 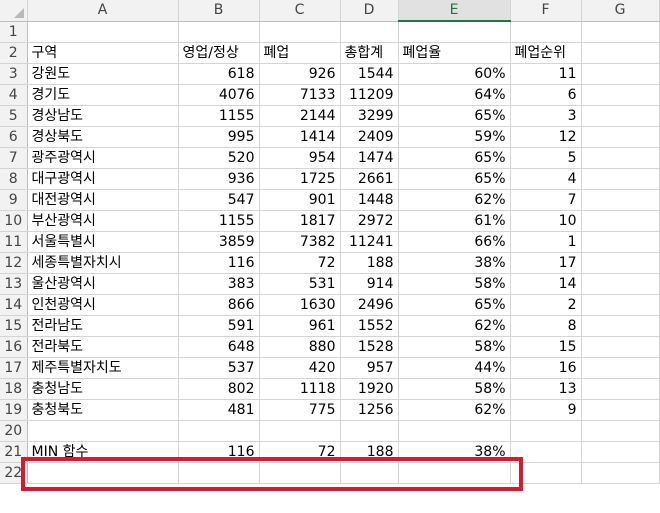 What do you see at coordinates (14, 179) in the screenshot?
I see `row-header: 8` at bounding box center [14, 179].